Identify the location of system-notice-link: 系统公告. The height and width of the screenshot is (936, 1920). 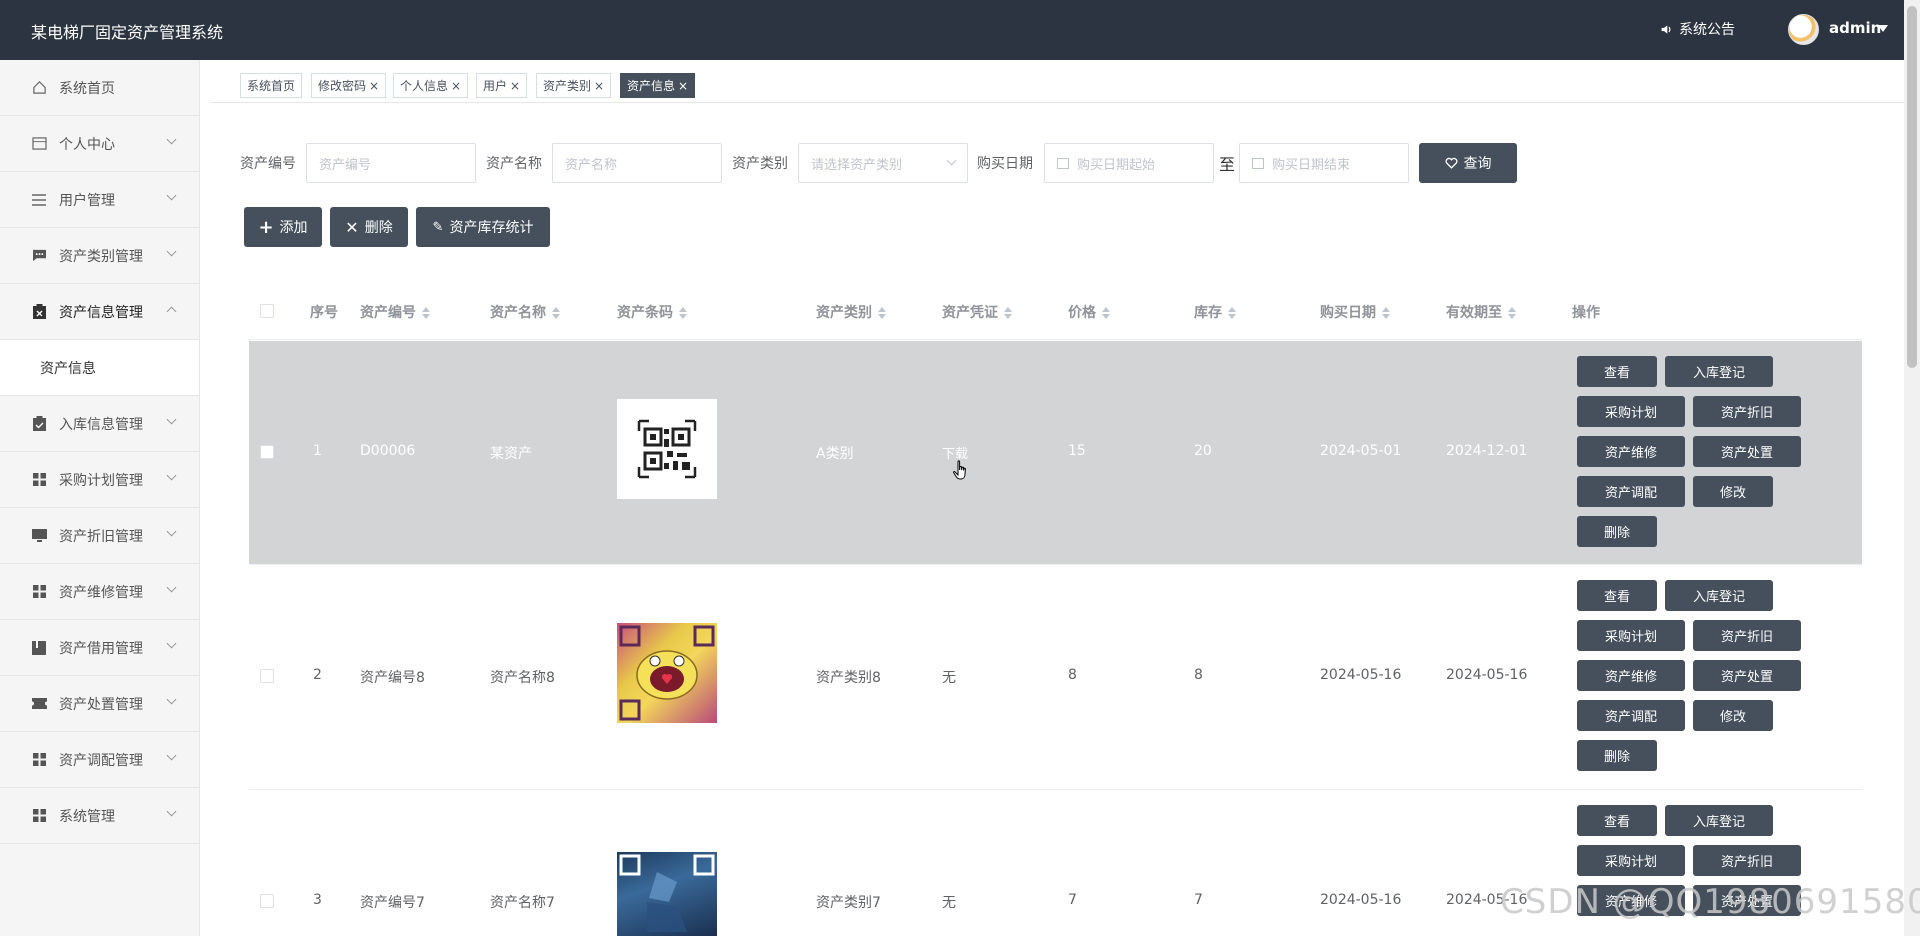
(1697, 29).